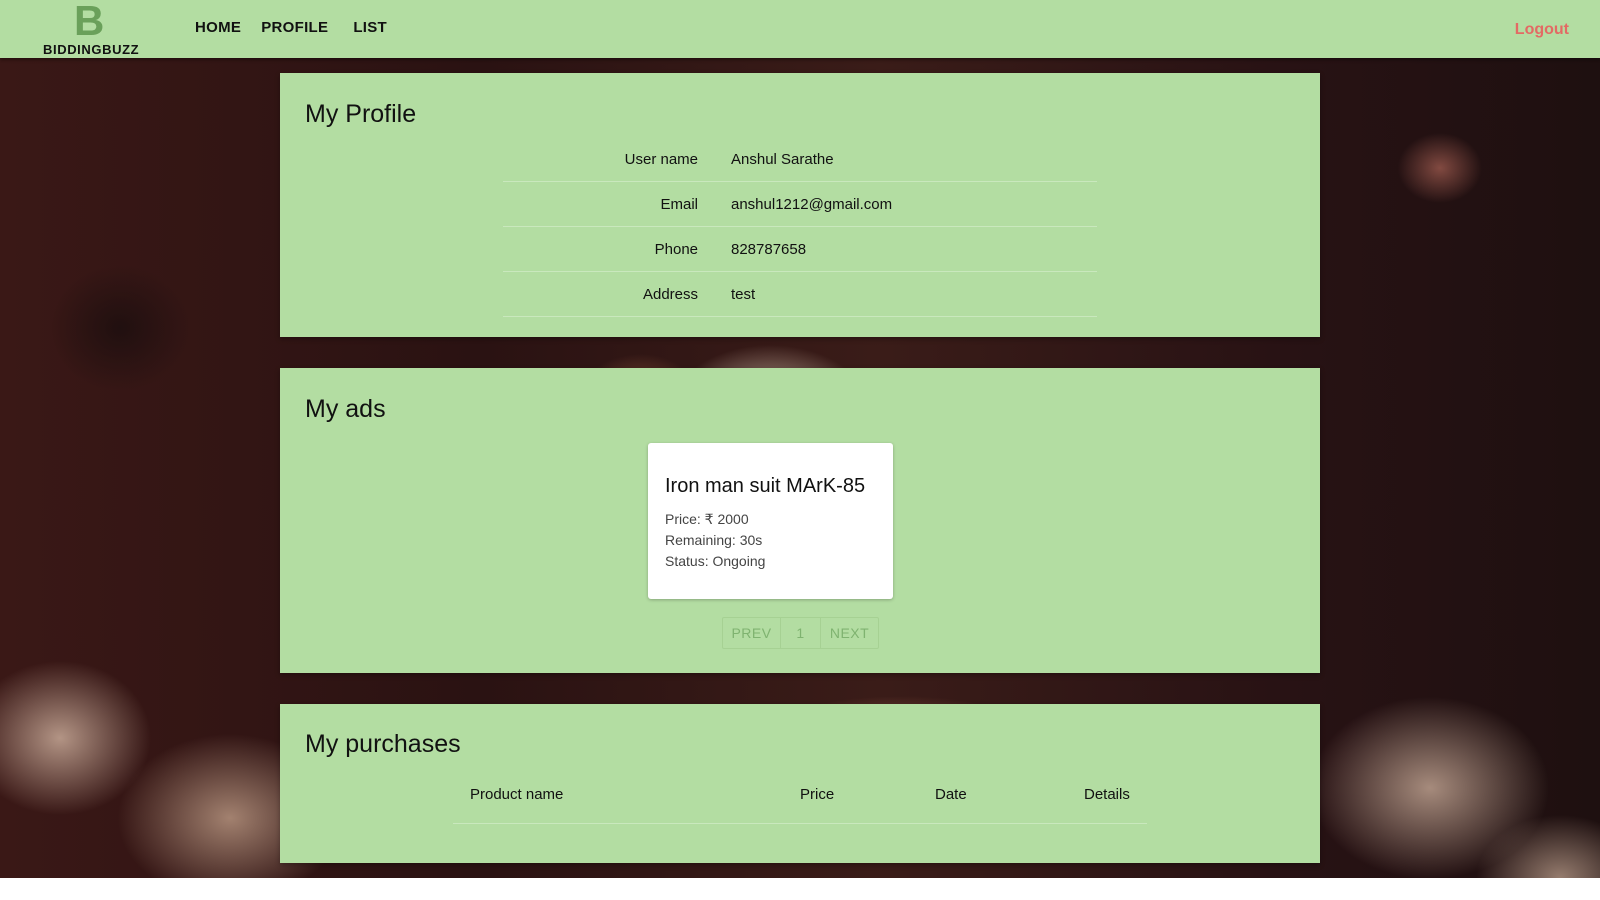 This screenshot has height=900, width=1600. What do you see at coordinates (715, 561) in the screenshot?
I see `ad-status: Status: Ongoing` at bounding box center [715, 561].